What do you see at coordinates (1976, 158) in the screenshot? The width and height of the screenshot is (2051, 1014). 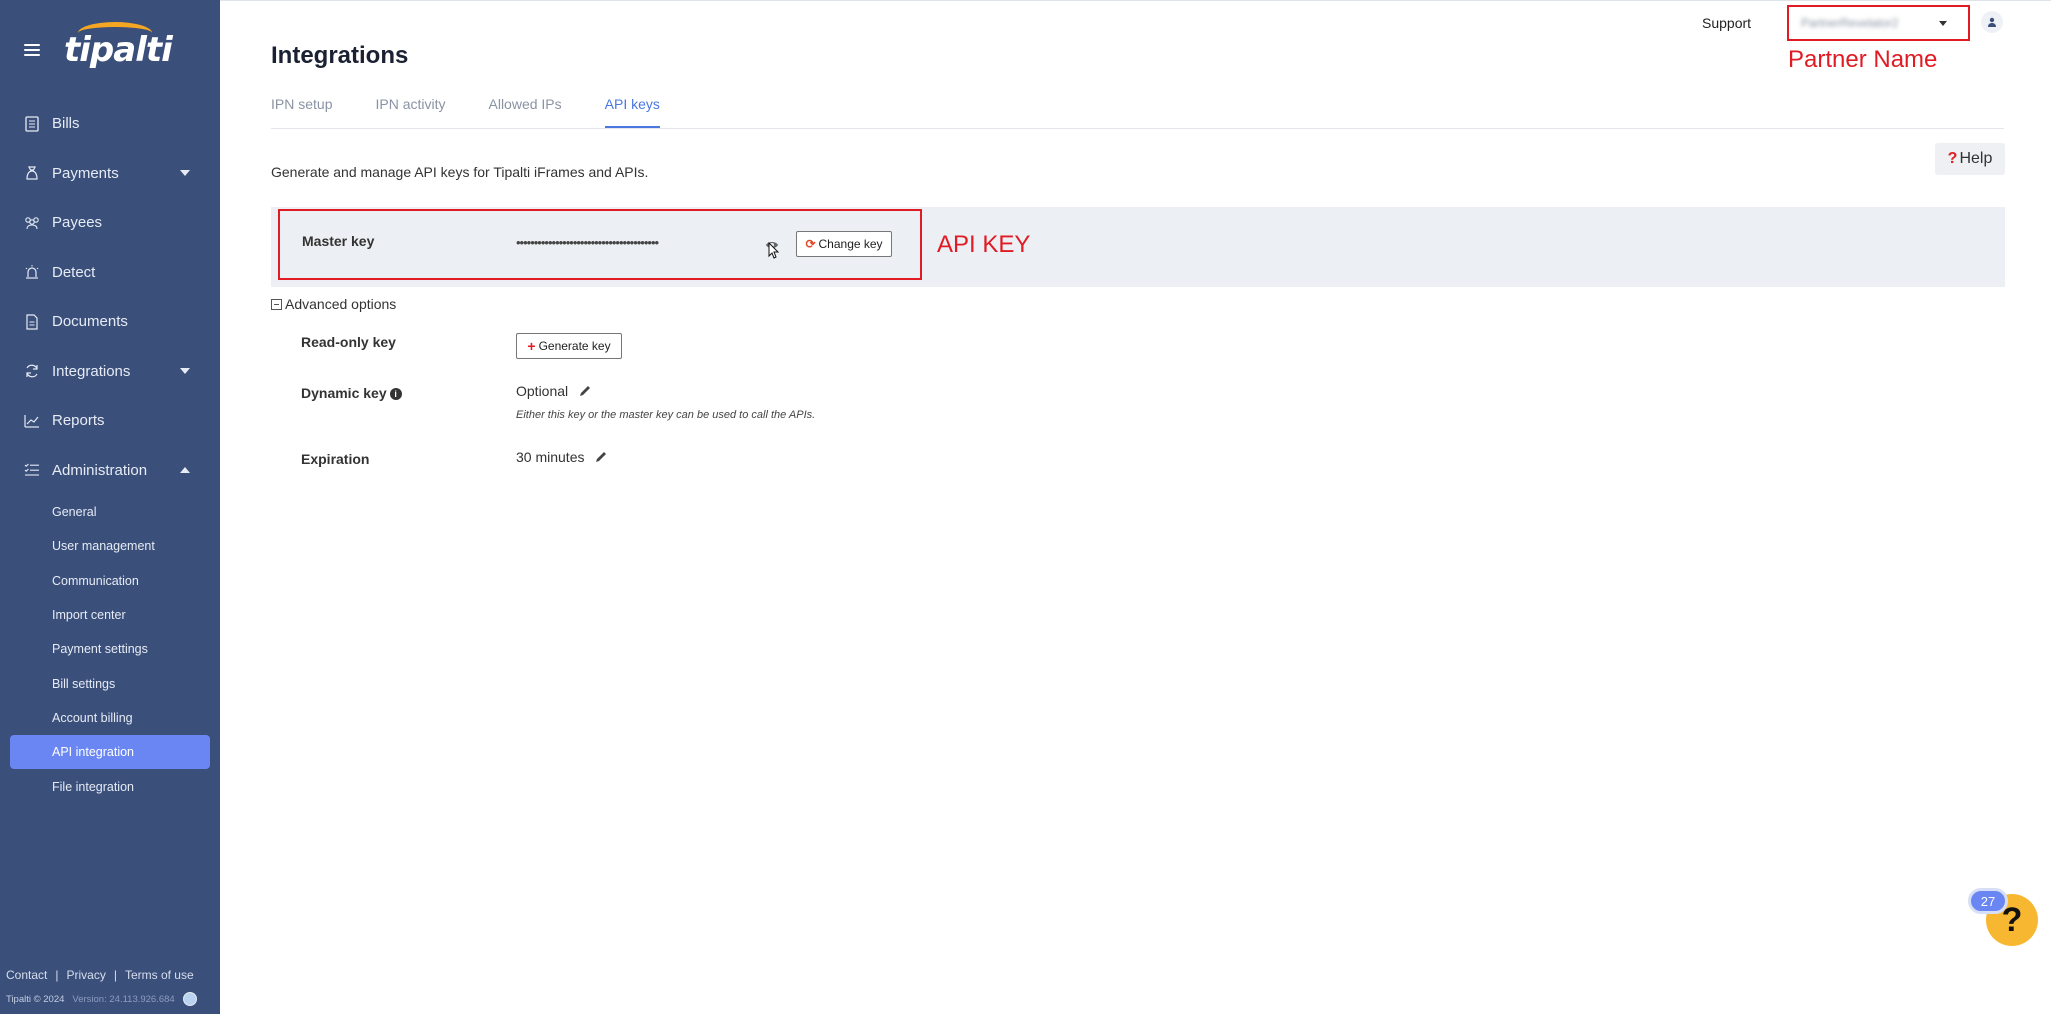 I see `help-label: Help` at bounding box center [1976, 158].